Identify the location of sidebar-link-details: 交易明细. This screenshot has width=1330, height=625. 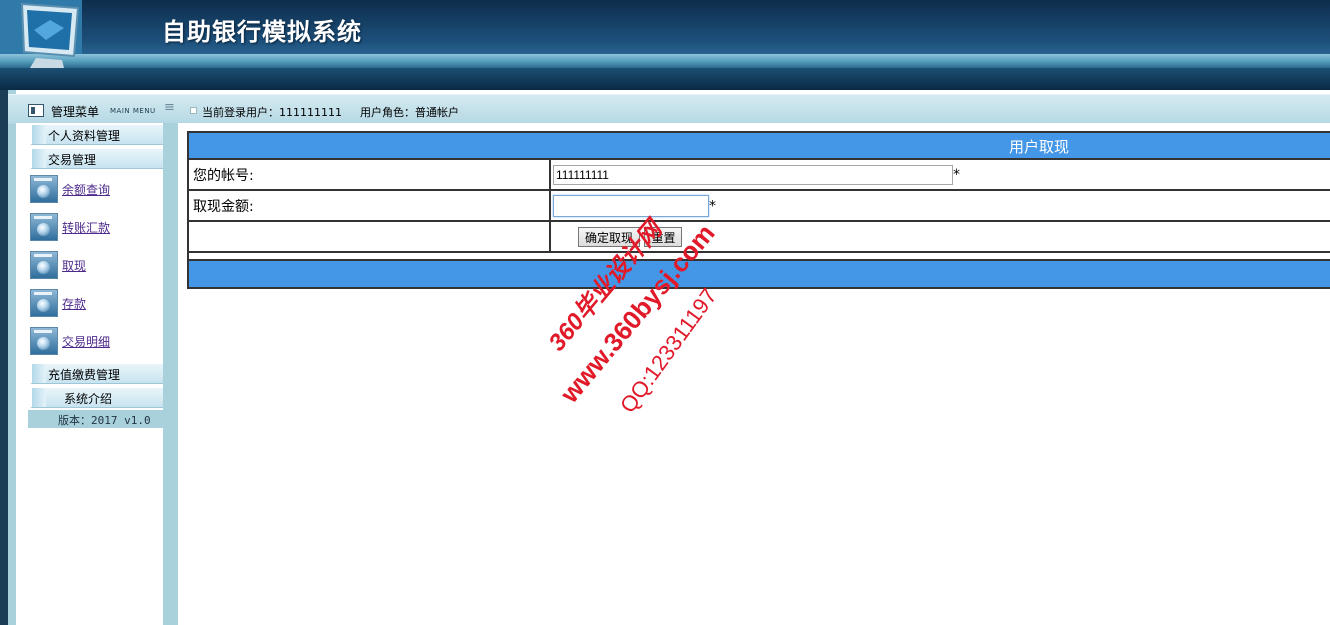
(86, 341).